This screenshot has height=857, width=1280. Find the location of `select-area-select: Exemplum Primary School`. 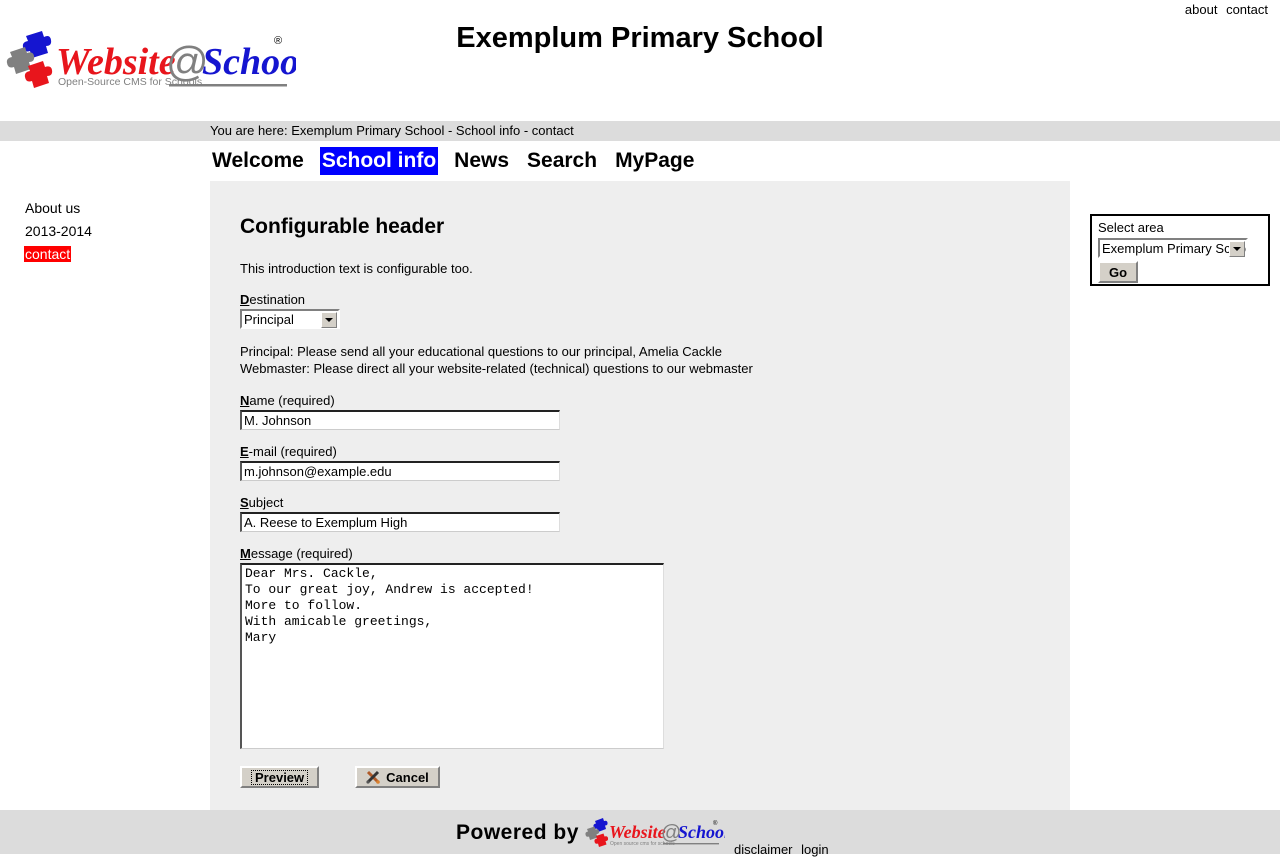

select-area-select: Exemplum Primary School is located at coordinates (1173, 248).